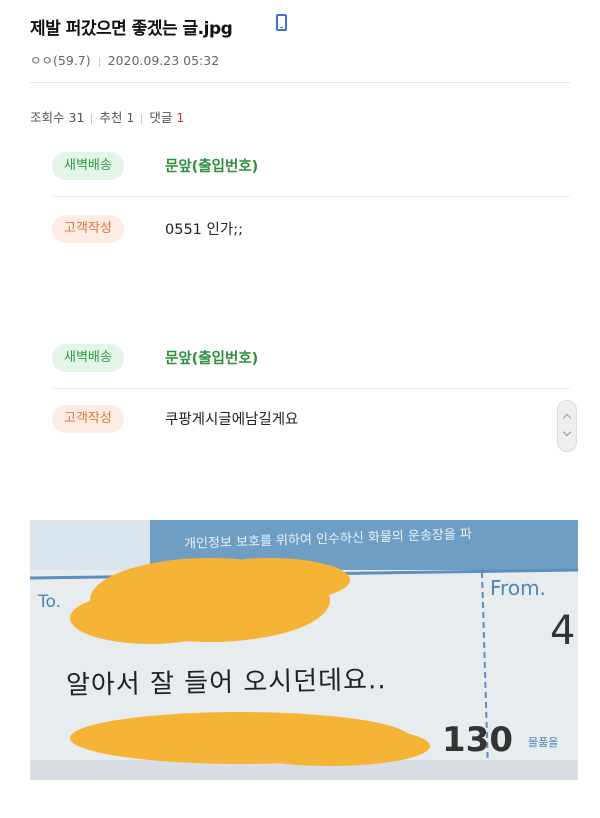 The width and height of the screenshot is (600, 818). I want to click on message-row: 고객작성 0551 인가;;, so click(311, 228).